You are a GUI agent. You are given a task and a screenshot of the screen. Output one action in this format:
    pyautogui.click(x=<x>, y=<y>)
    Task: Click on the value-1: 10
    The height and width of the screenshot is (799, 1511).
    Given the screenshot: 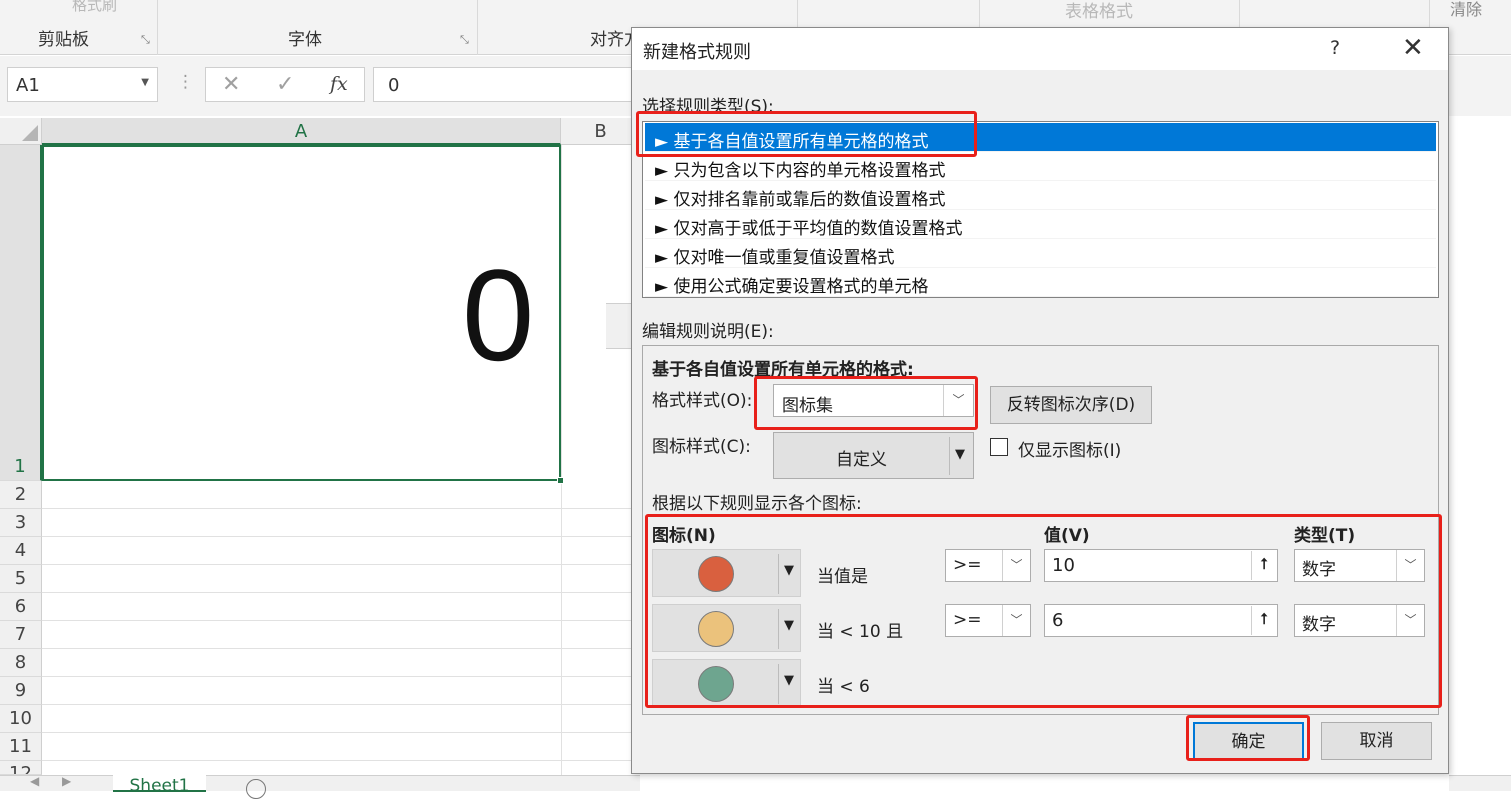 What is the action you would take?
    pyautogui.click(x=1063, y=565)
    